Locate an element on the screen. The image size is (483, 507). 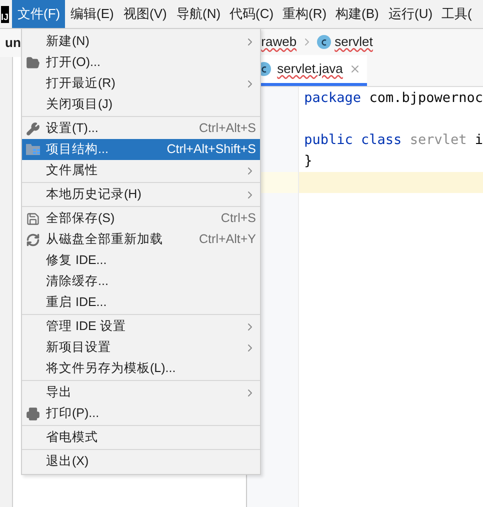
menu-bar-item: 工具( is located at coordinates (459, 14).